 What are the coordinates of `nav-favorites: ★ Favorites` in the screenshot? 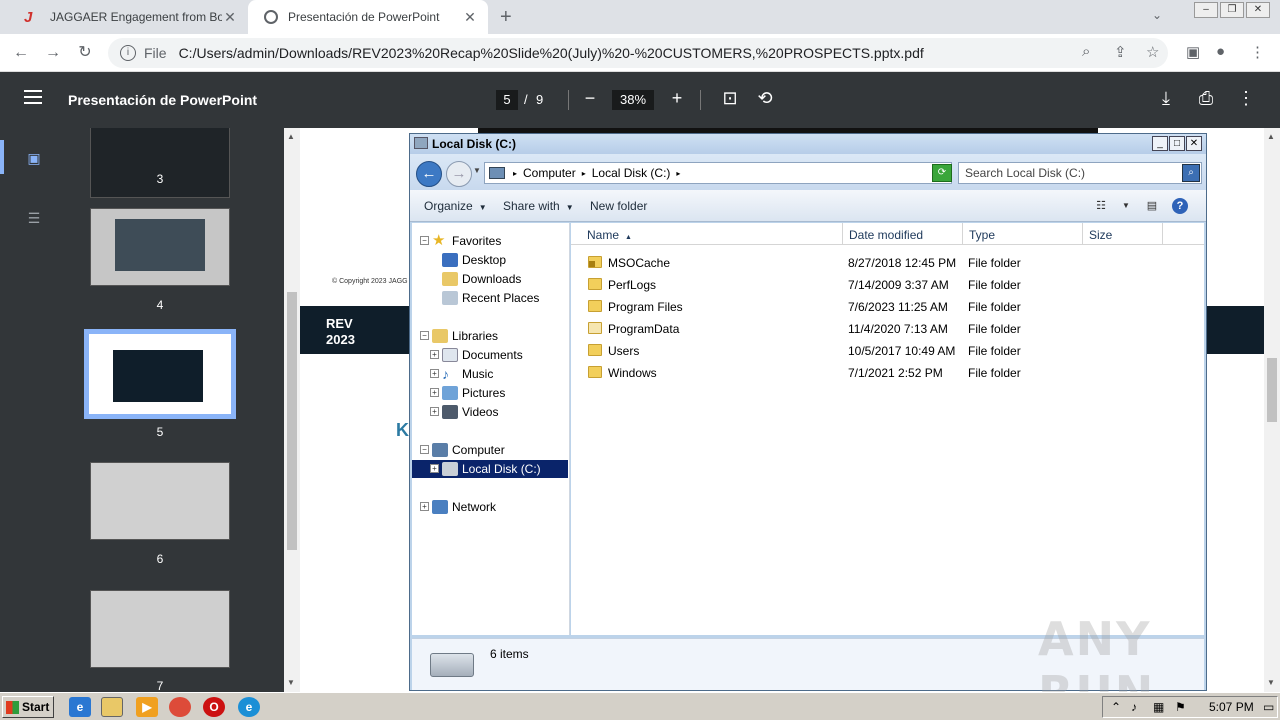 It's located at (466, 241).